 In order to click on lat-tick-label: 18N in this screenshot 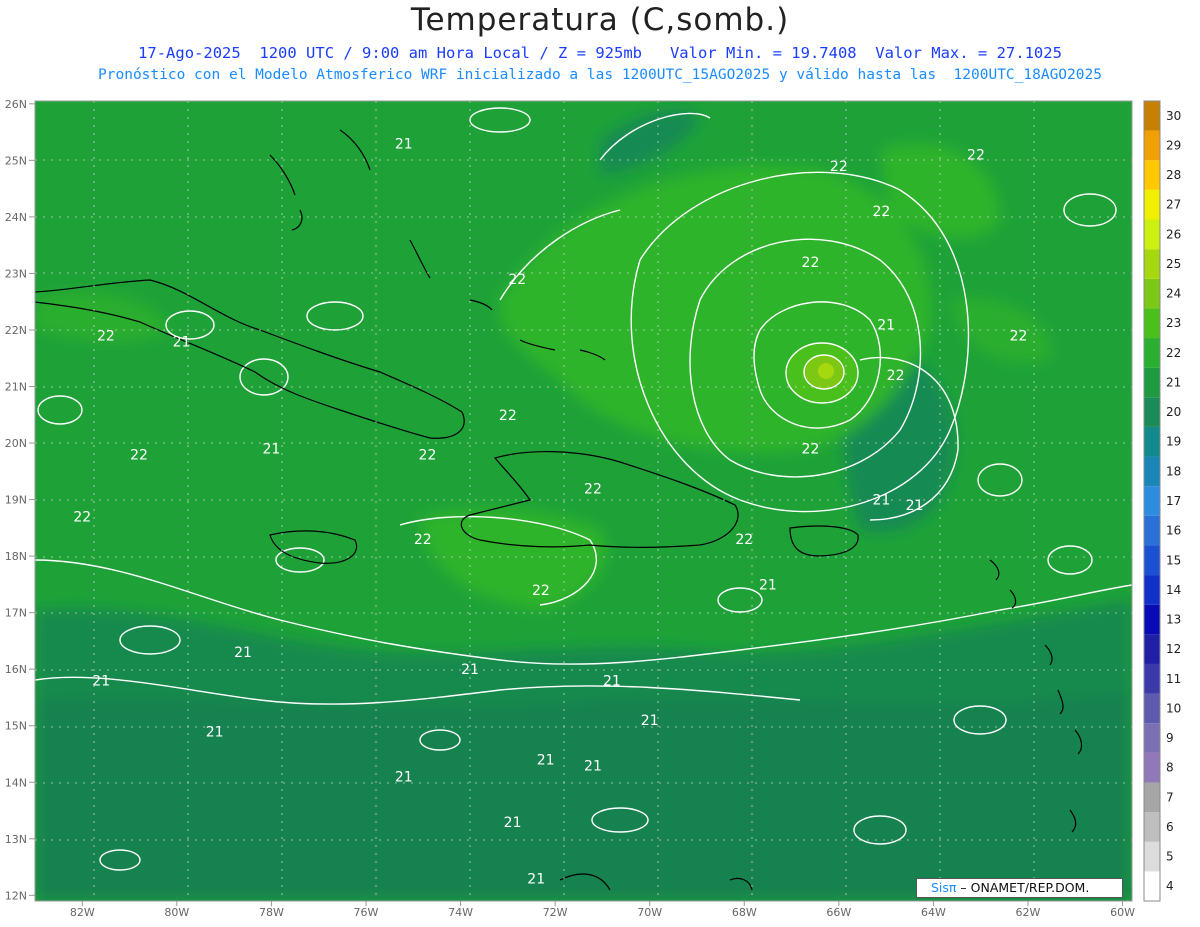, I will do `click(16, 556)`.